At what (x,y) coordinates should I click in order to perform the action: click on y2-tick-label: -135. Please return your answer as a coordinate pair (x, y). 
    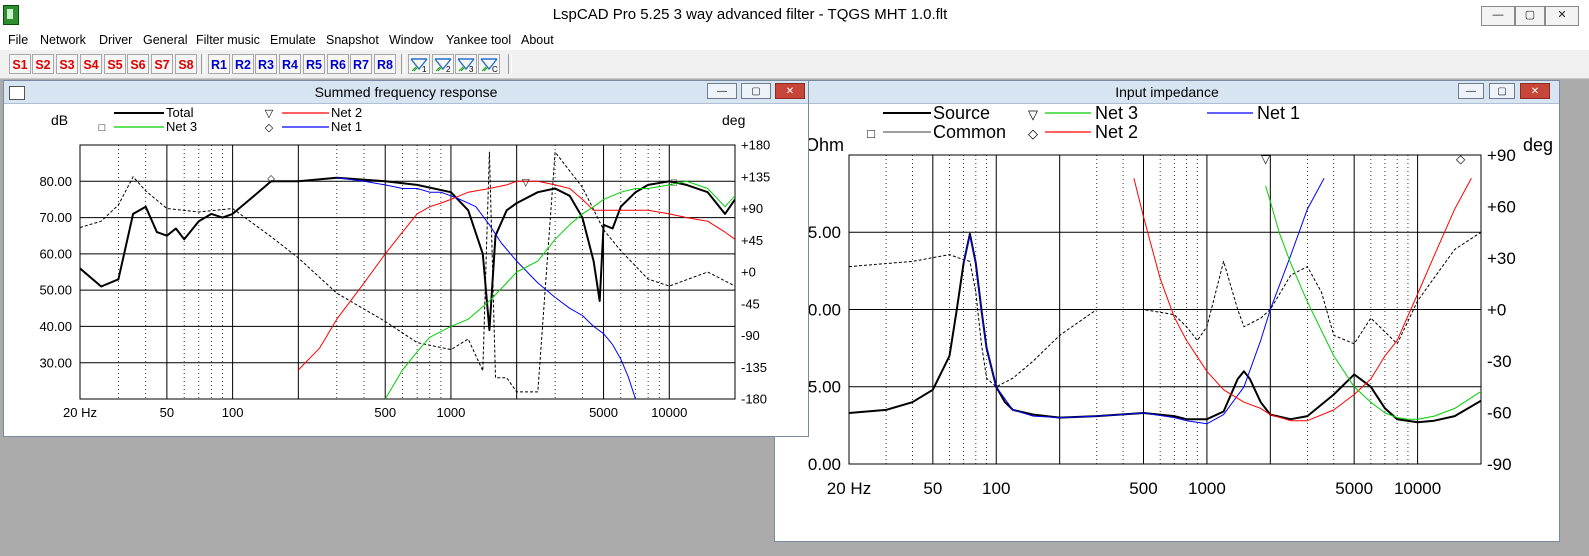
    Looking at the image, I should click on (754, 367).